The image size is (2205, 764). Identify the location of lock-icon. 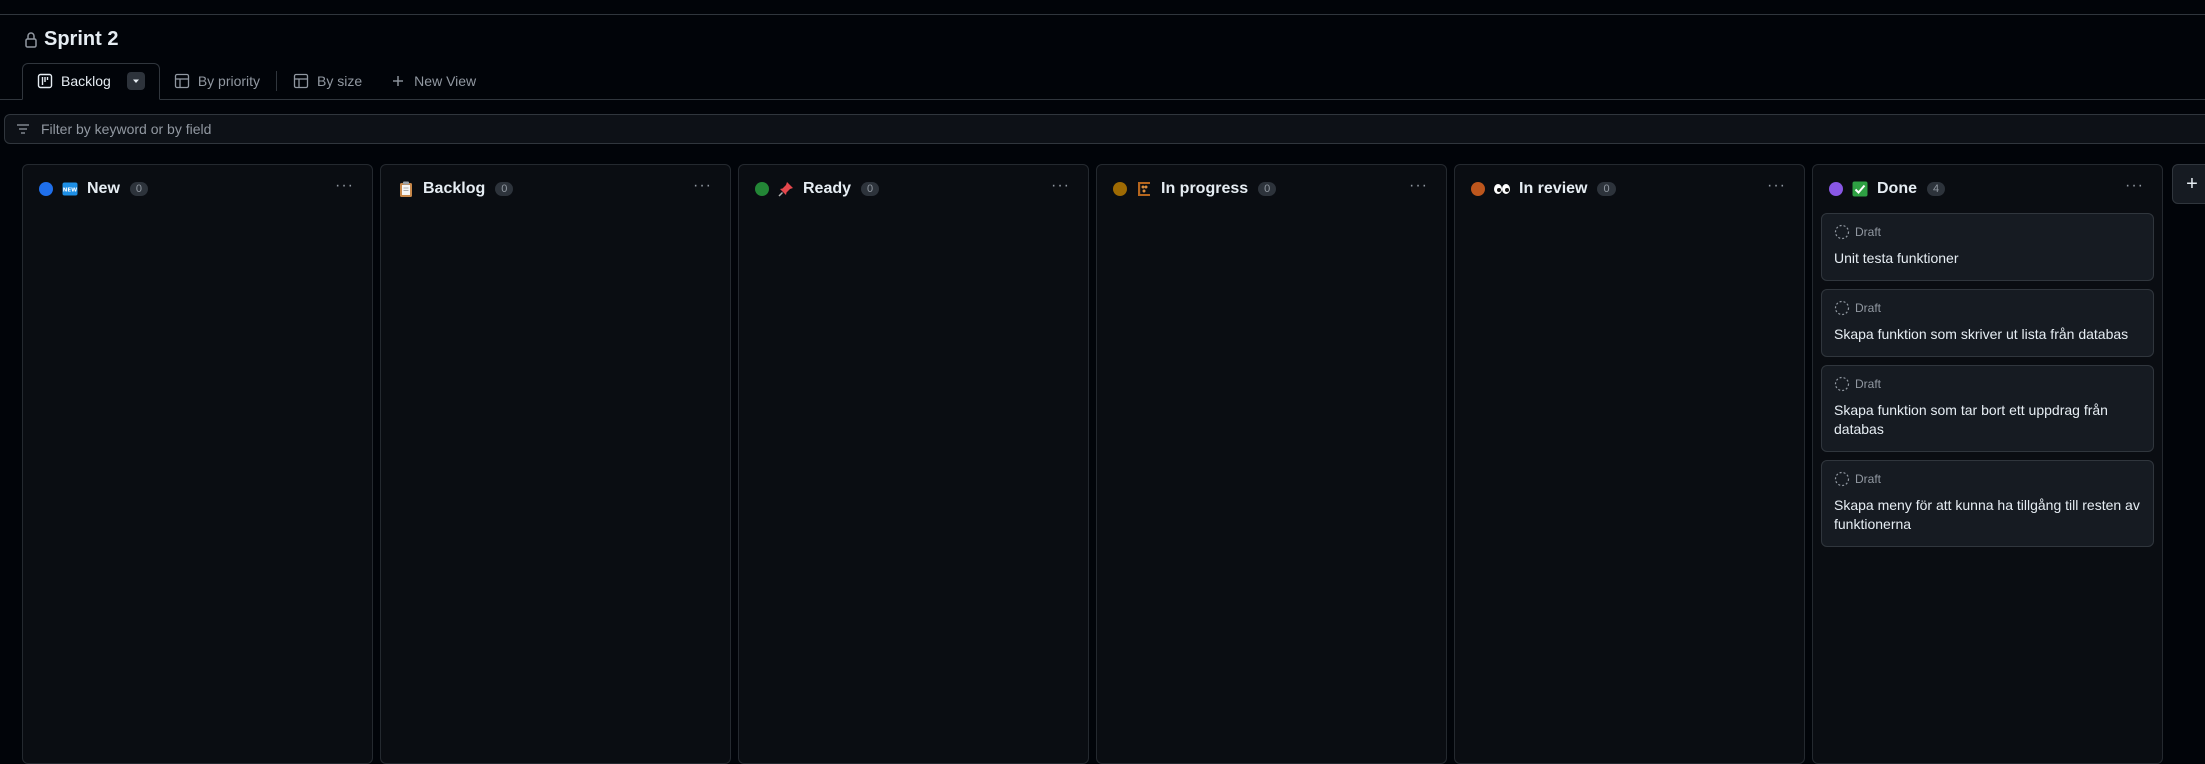
(31, 39).